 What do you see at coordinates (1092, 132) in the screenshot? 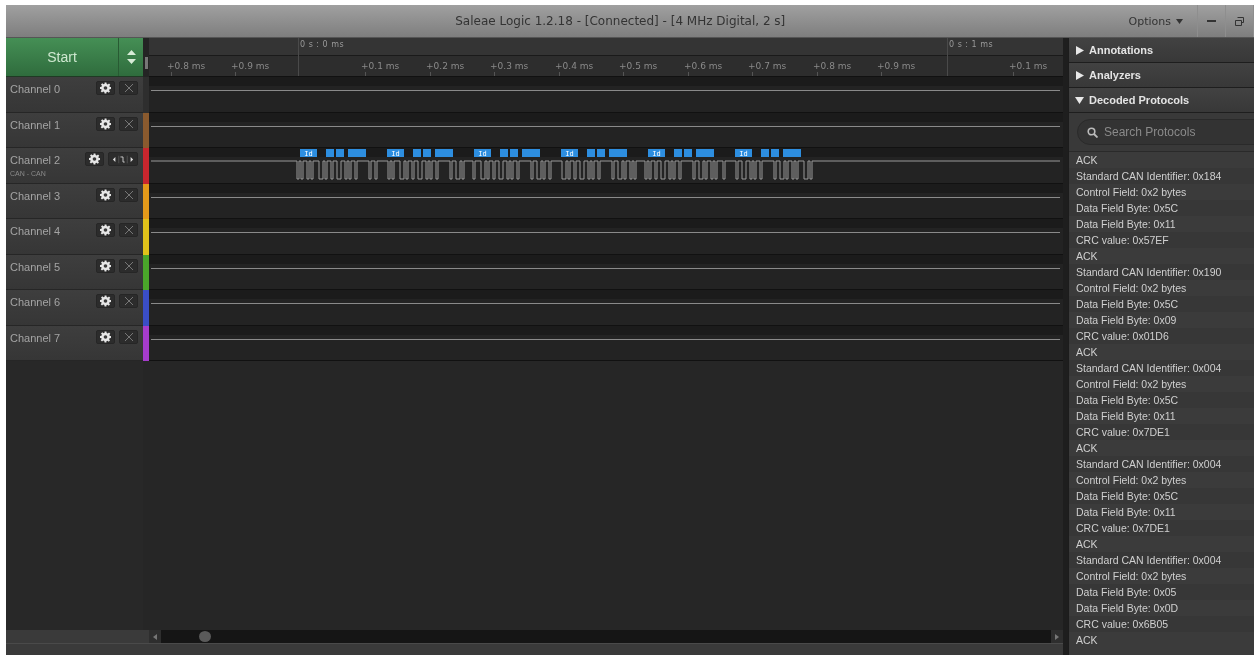
I see `search-icon` at bounding box center [1092, 132].